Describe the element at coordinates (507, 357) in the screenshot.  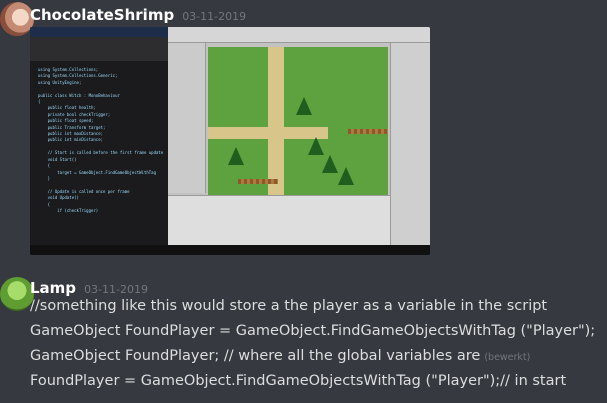
I see `edited-label: (bewerkt)` at that location.